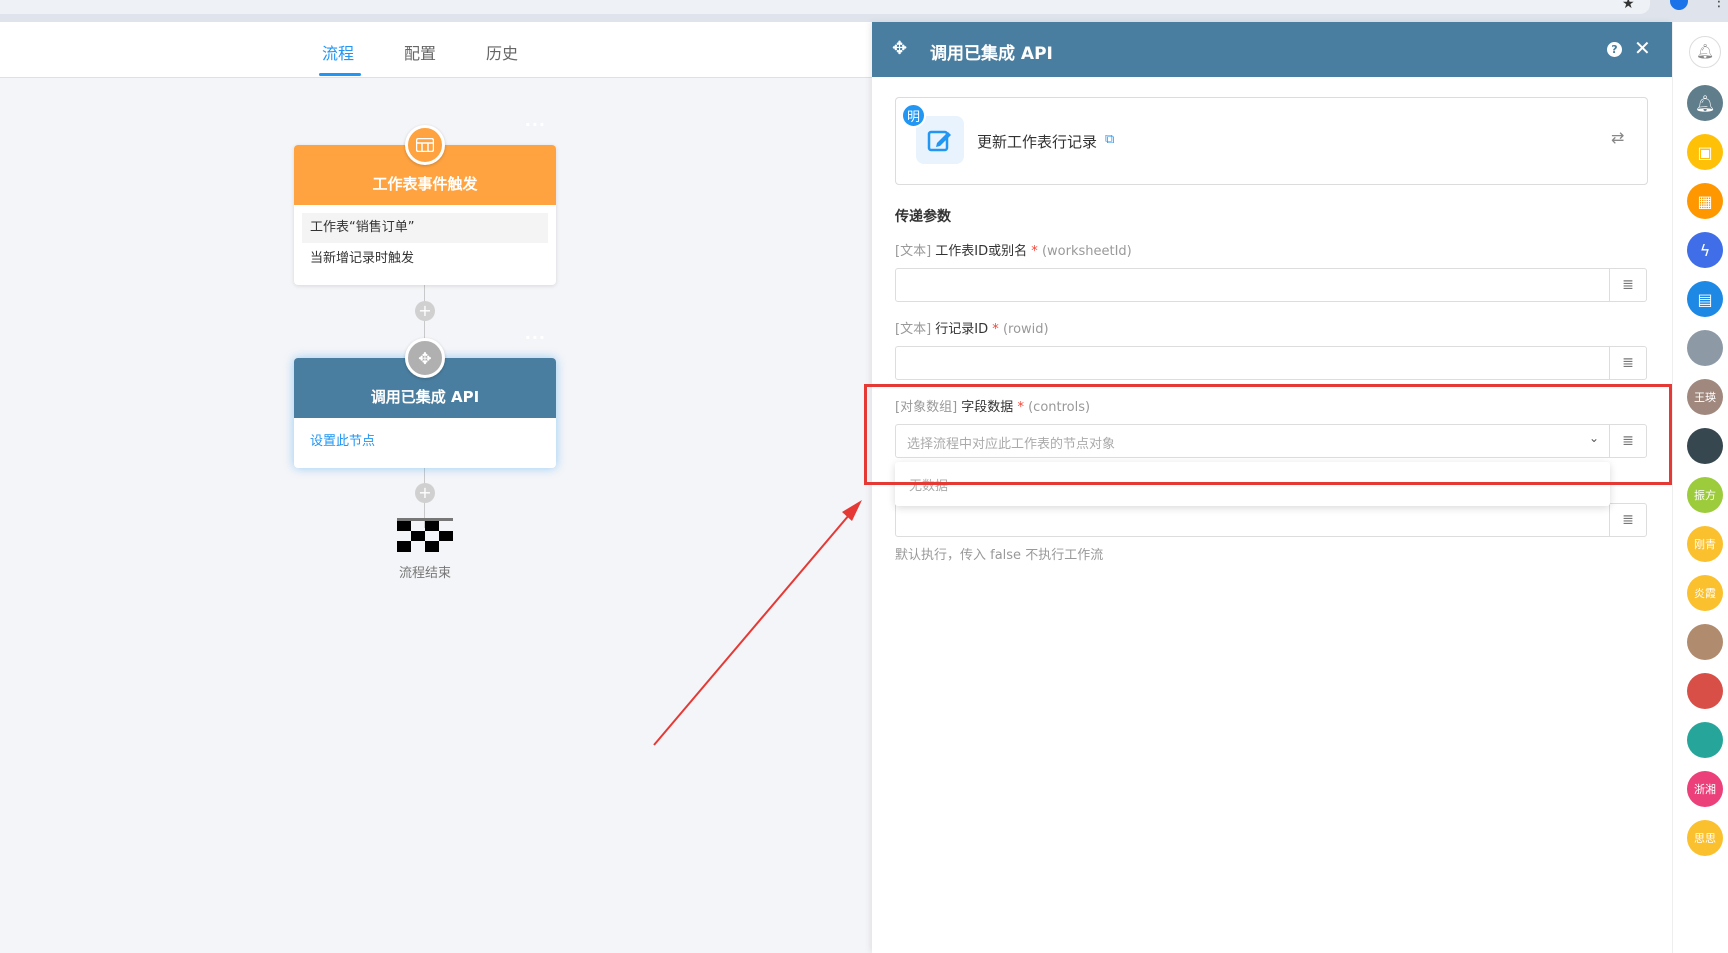 The image size is (1728, 953). What do you see at coordinates (362, 258) in the screenshot?
I see `trigger-event: 当新增记录时触发` at bounding box center [362, 258].